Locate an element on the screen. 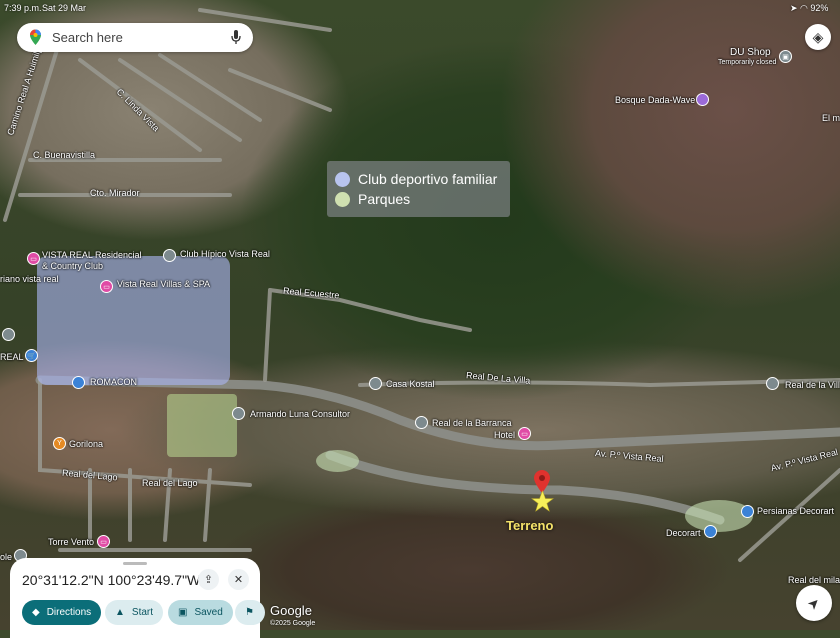 The height and width of the screenshot is (638, 840). share-icon: ⇪ is located at coordinates (208, 580).